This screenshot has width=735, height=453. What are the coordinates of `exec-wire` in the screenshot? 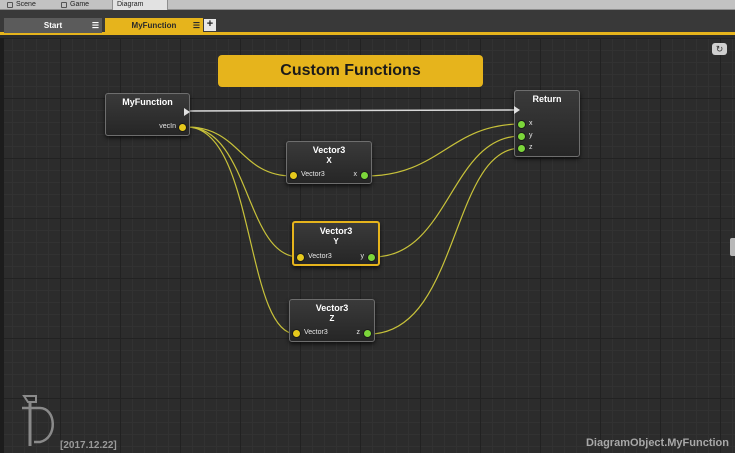 It's located at (351, 110).